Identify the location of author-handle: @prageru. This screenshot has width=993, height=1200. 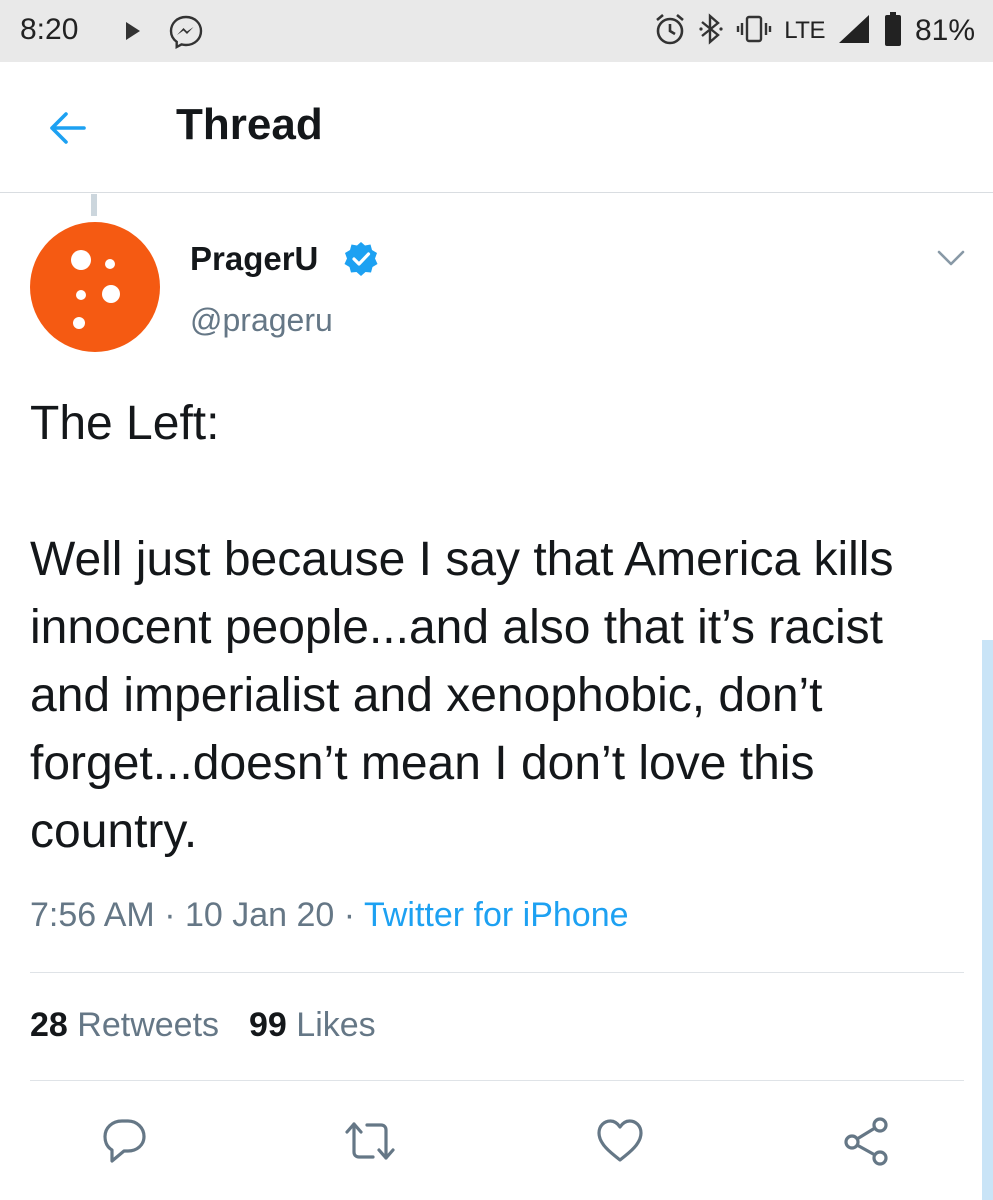
(261, 320).